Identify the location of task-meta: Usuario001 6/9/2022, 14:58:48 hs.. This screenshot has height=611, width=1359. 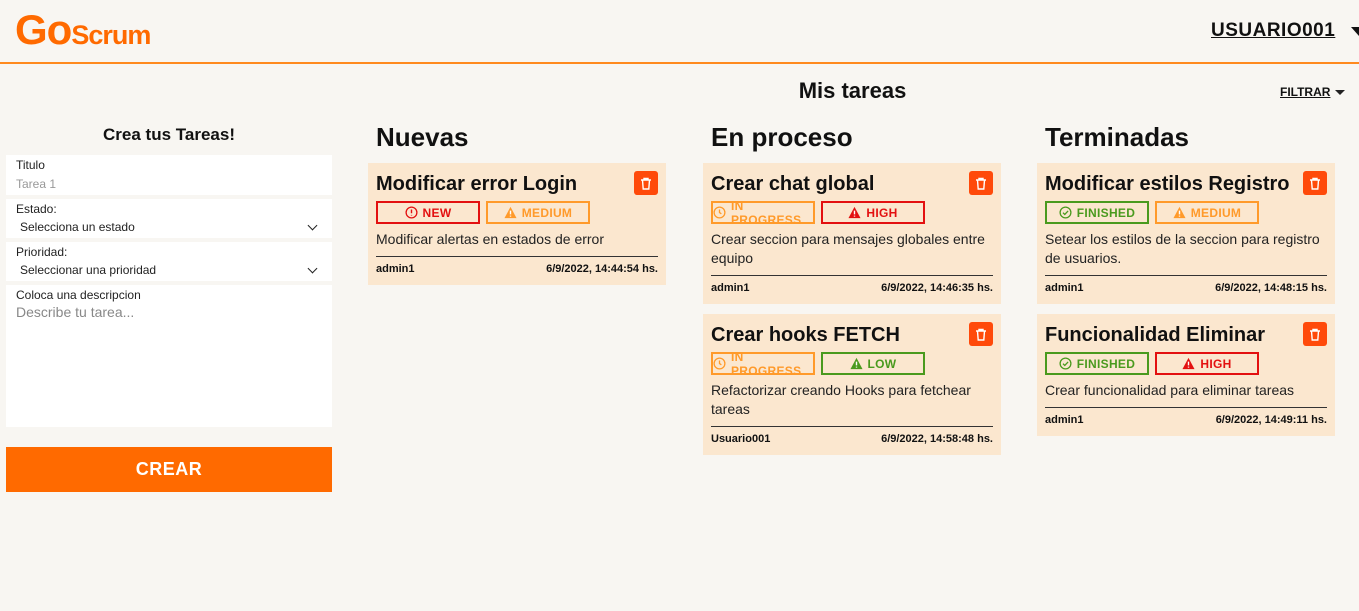
(852, 439).